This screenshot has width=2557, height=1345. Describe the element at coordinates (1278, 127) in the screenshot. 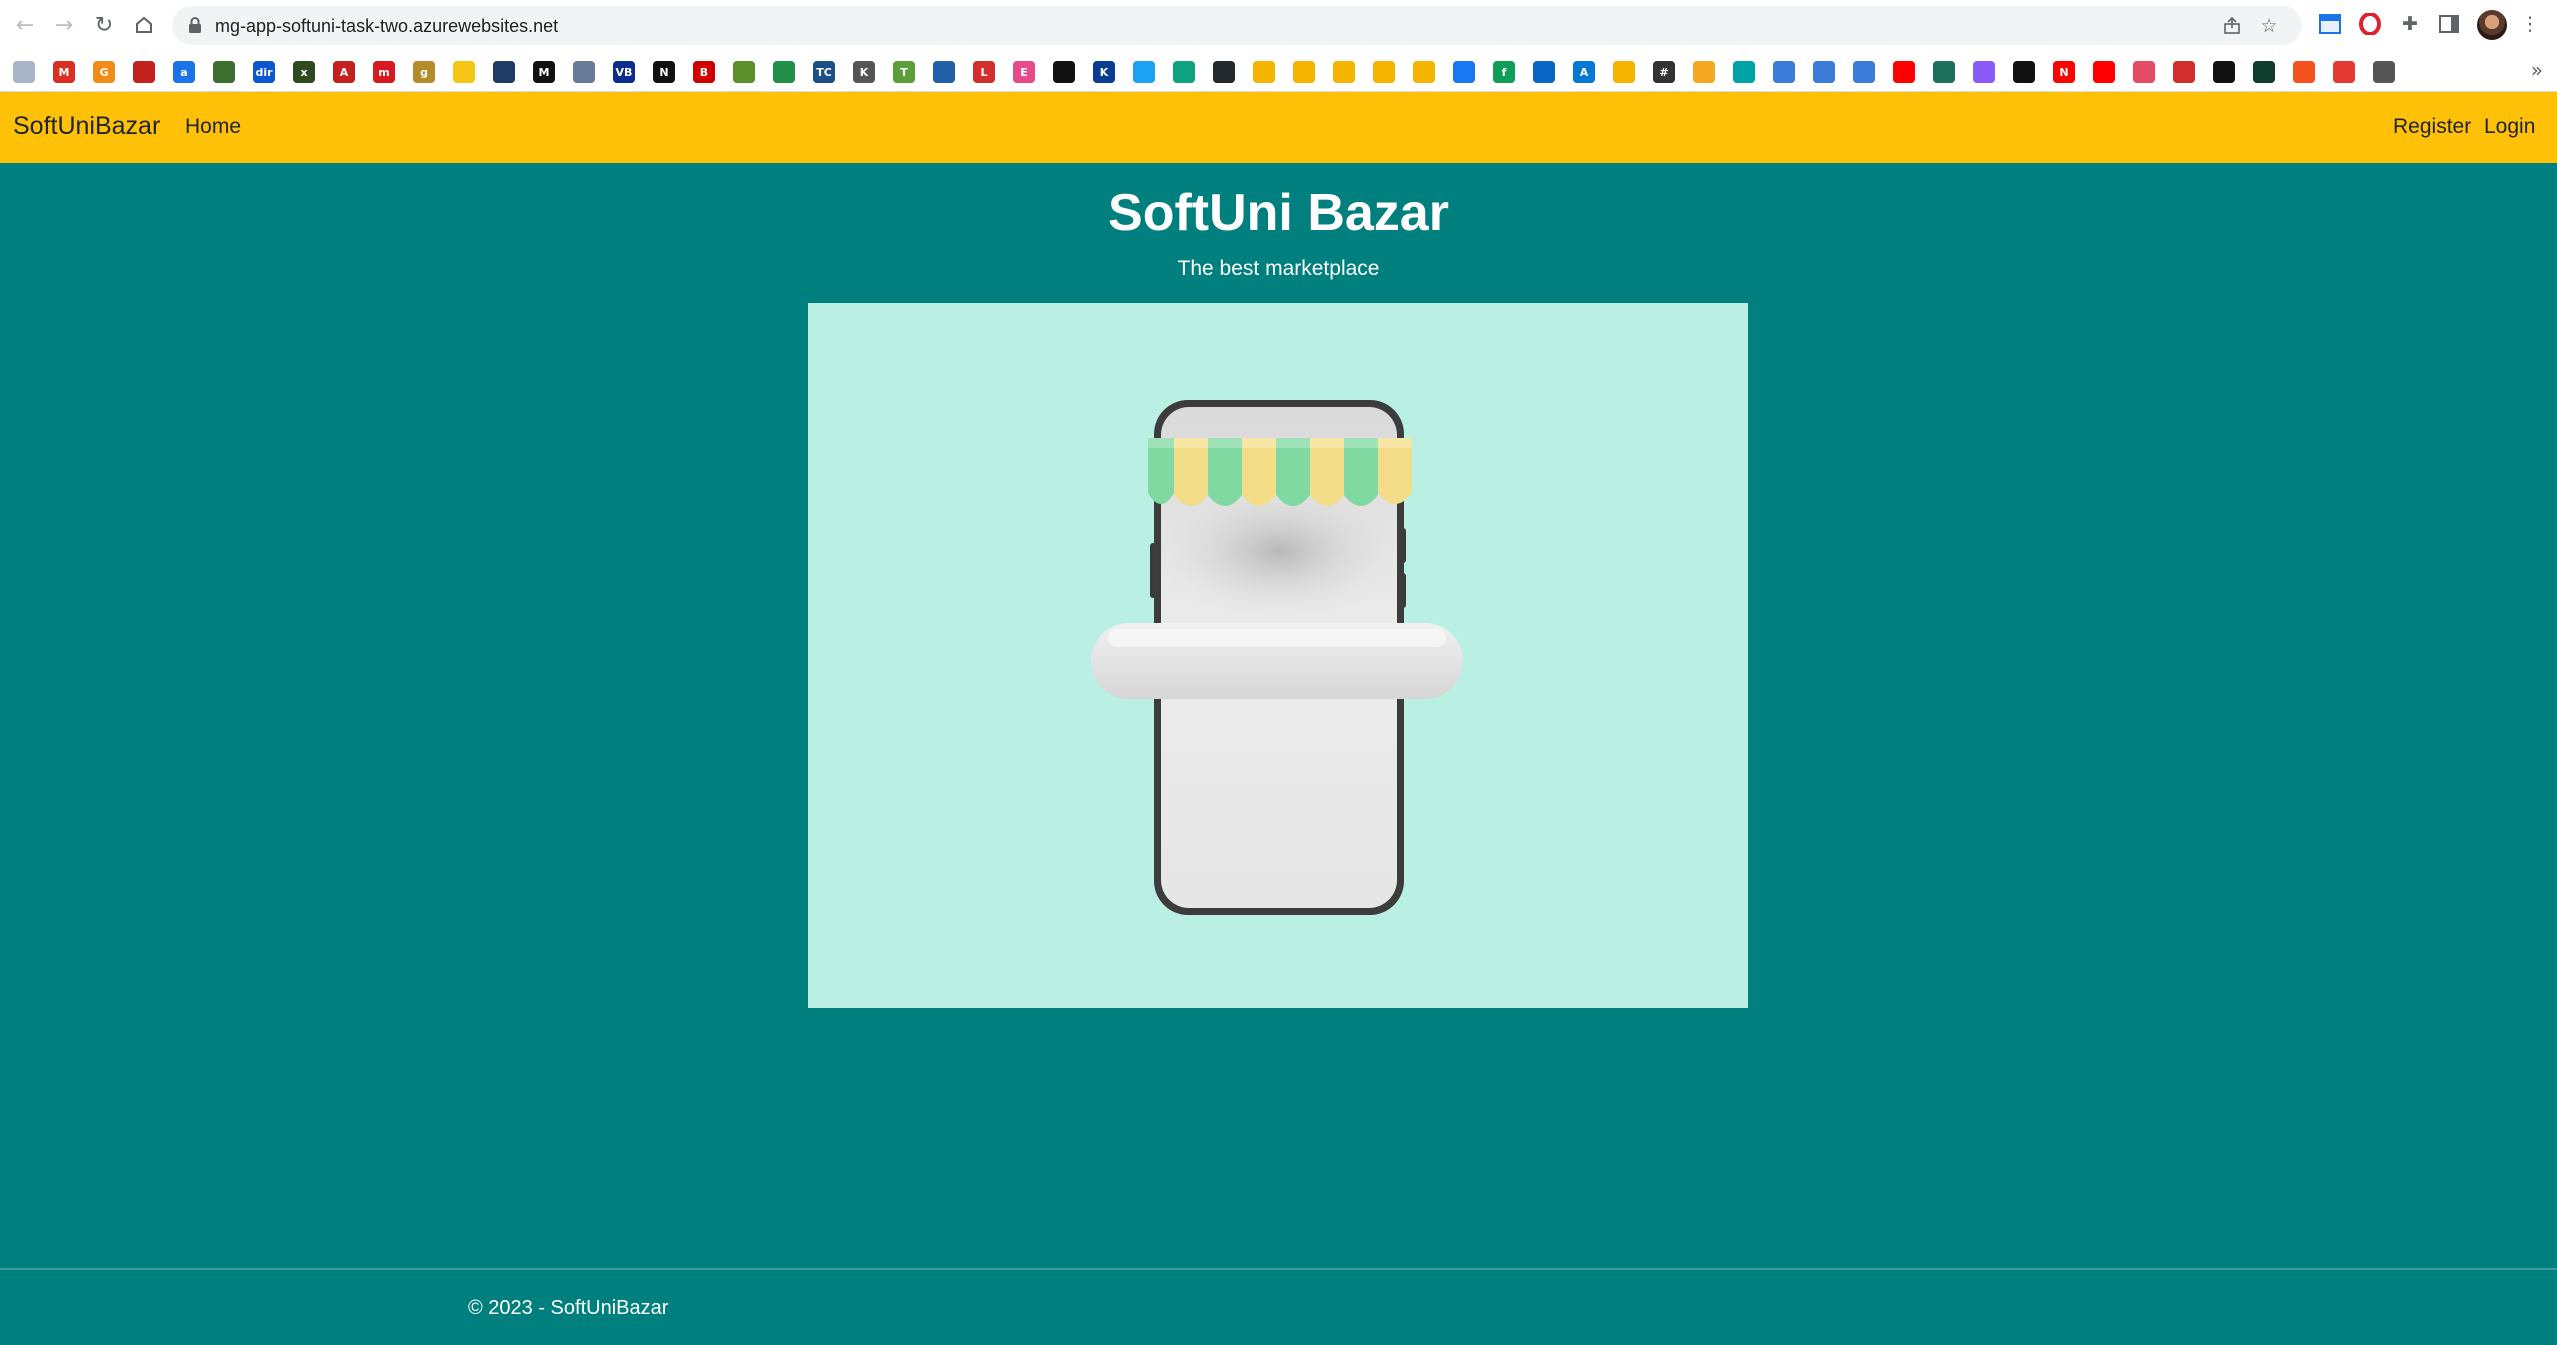

I see `site-navbar: SoftUniBazar Home Register Login` at that location.